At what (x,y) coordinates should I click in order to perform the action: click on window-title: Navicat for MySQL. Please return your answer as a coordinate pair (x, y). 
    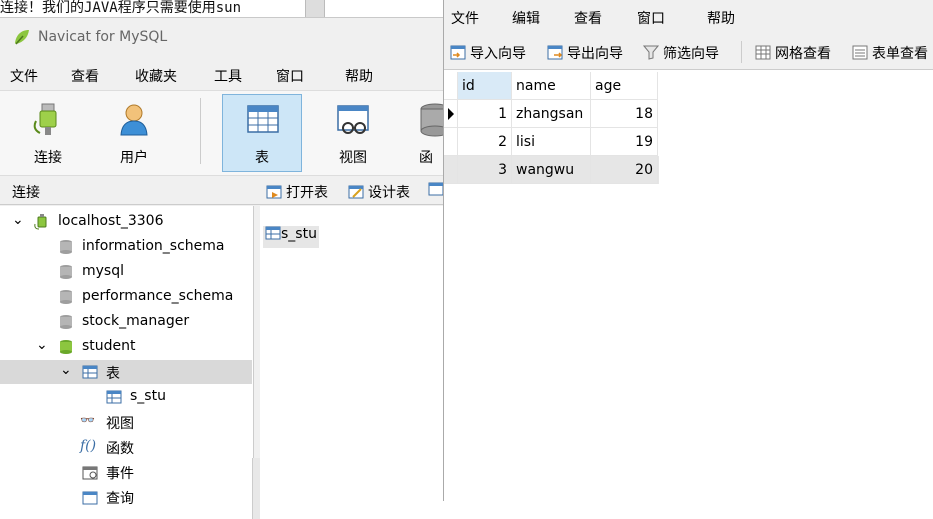
    Looking at the image, I should click on (103, 37).